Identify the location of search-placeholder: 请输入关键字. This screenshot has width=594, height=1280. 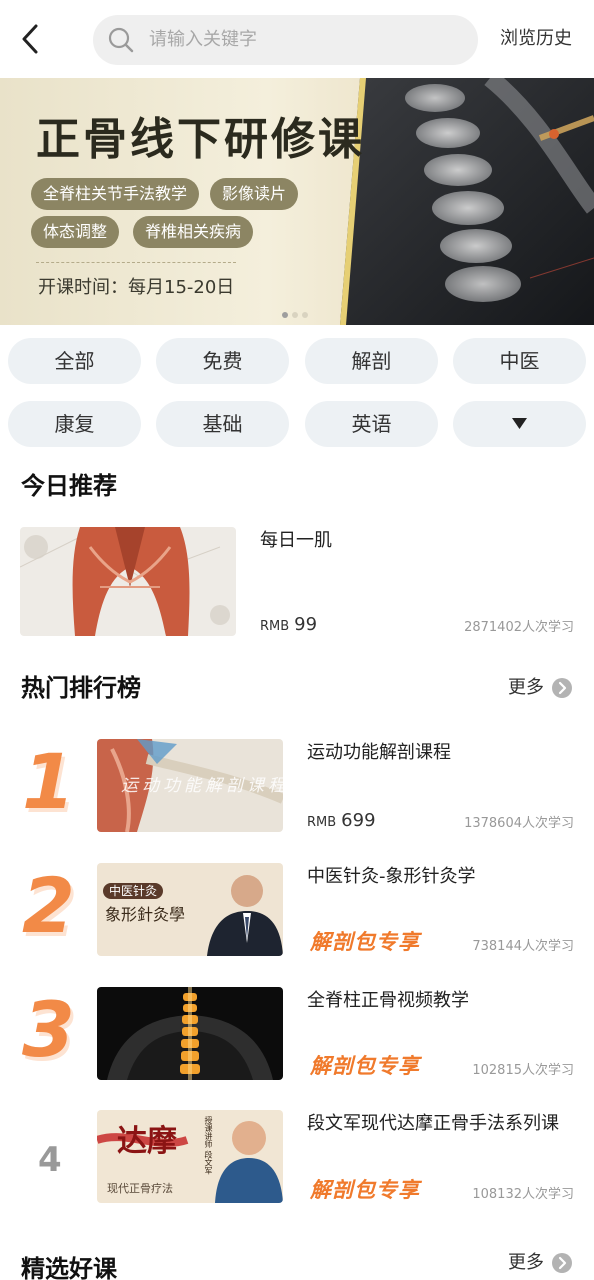
(203, 39).